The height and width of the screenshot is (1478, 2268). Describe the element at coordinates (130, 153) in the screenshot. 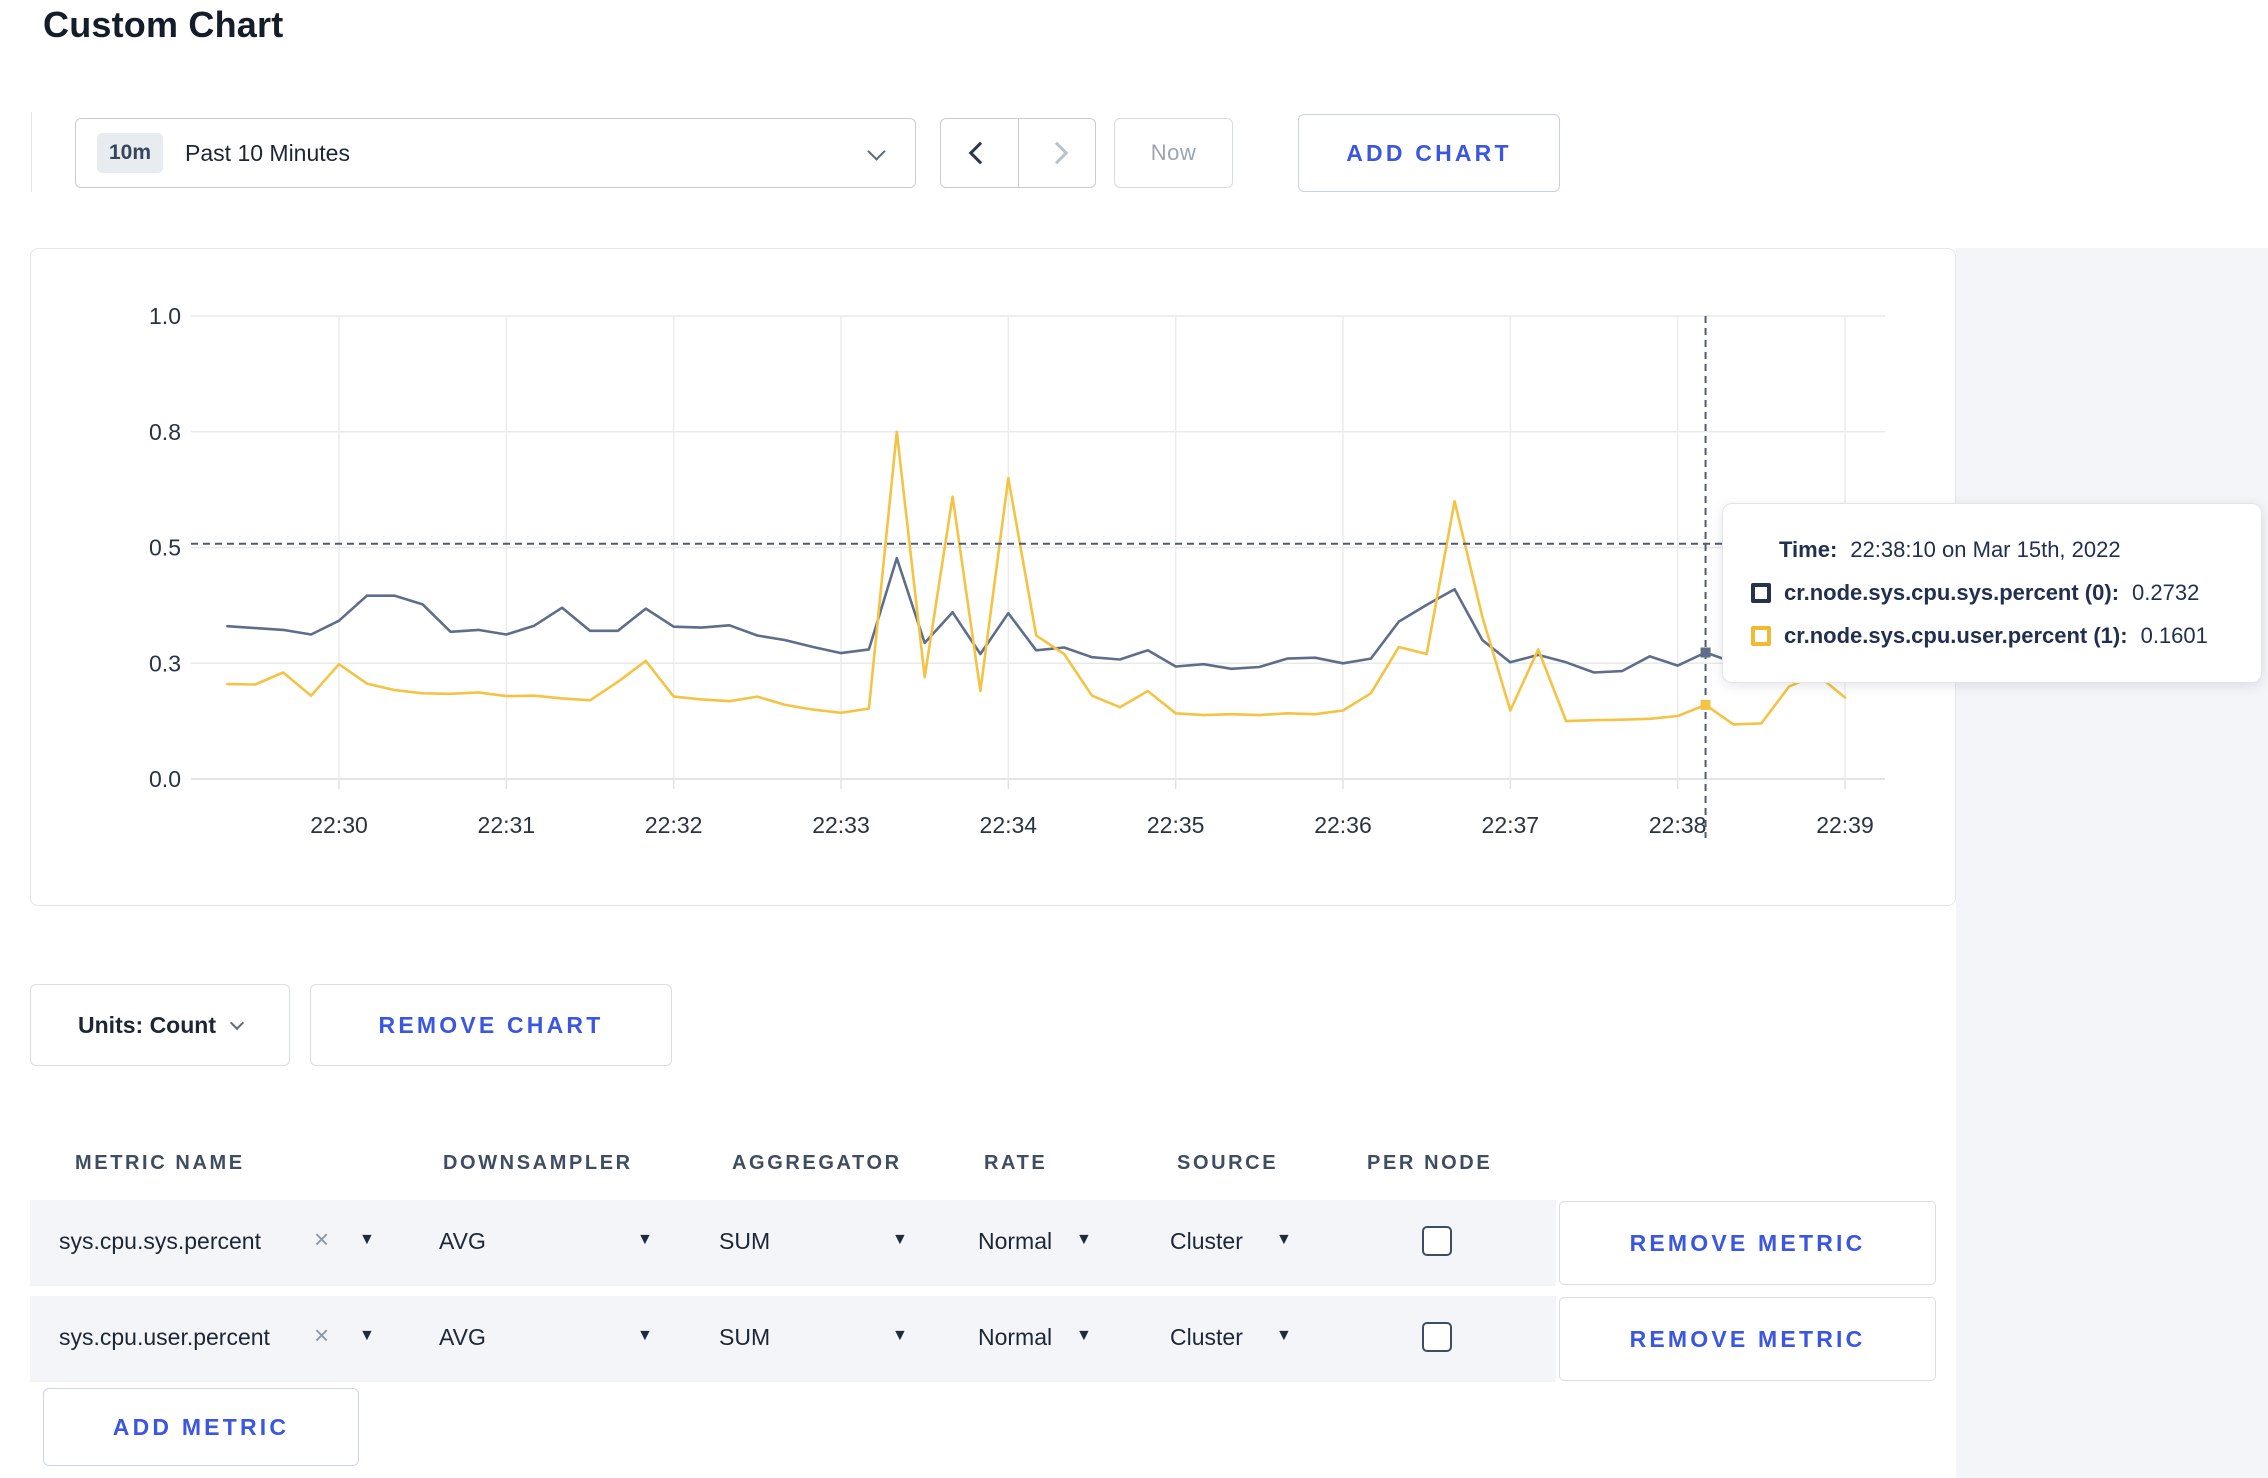

I see `time-window-badge: 10m` at that location.